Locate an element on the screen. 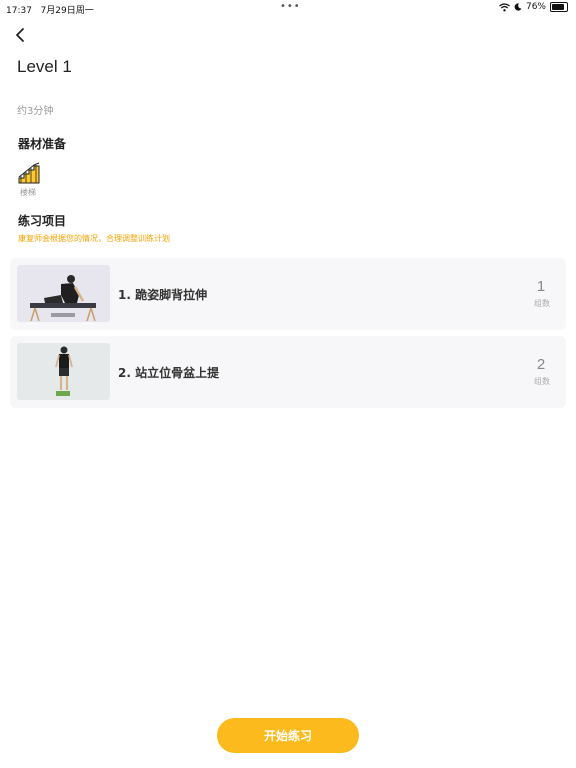  battery-percent: 76% is located at coordinates (535, 7).